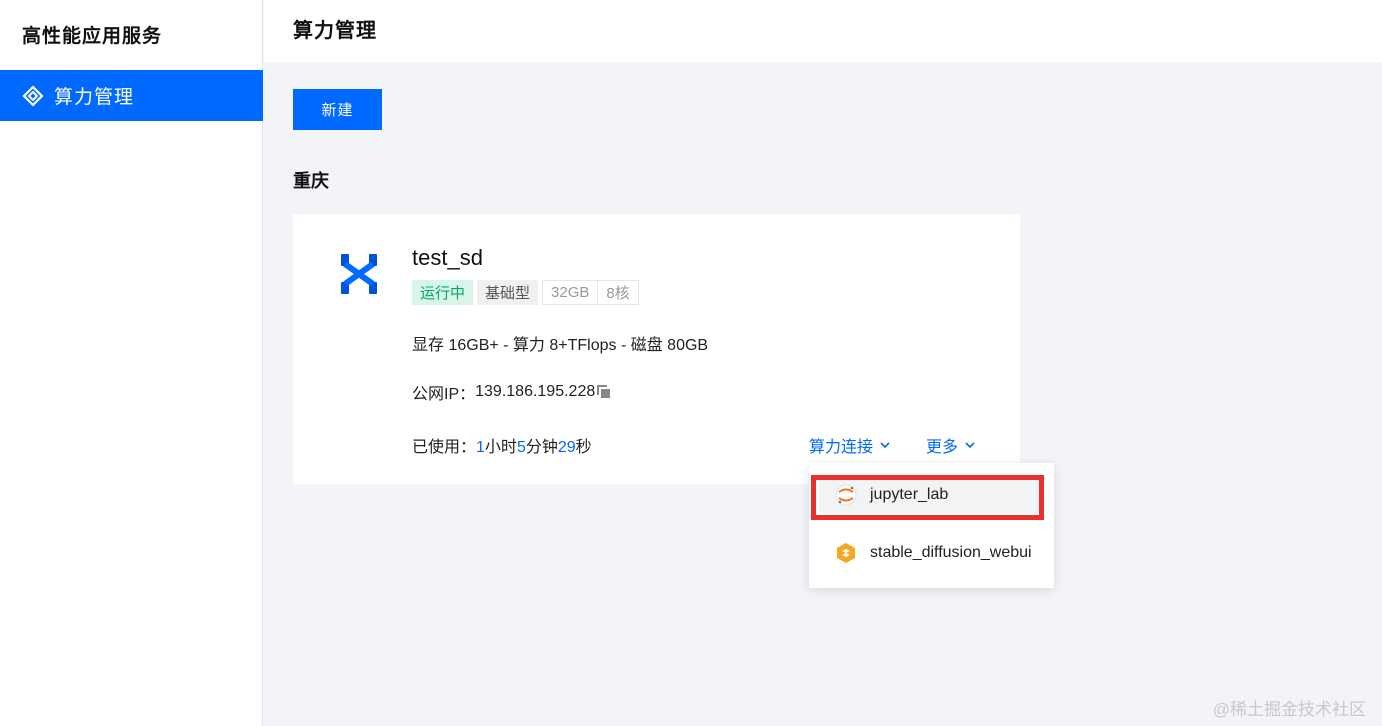  Describe the element at coordinates (931, 525) in the screenshot. I see `compute-connect-dropdown: jupyter_lab stable_diffusion_webui` at that location.